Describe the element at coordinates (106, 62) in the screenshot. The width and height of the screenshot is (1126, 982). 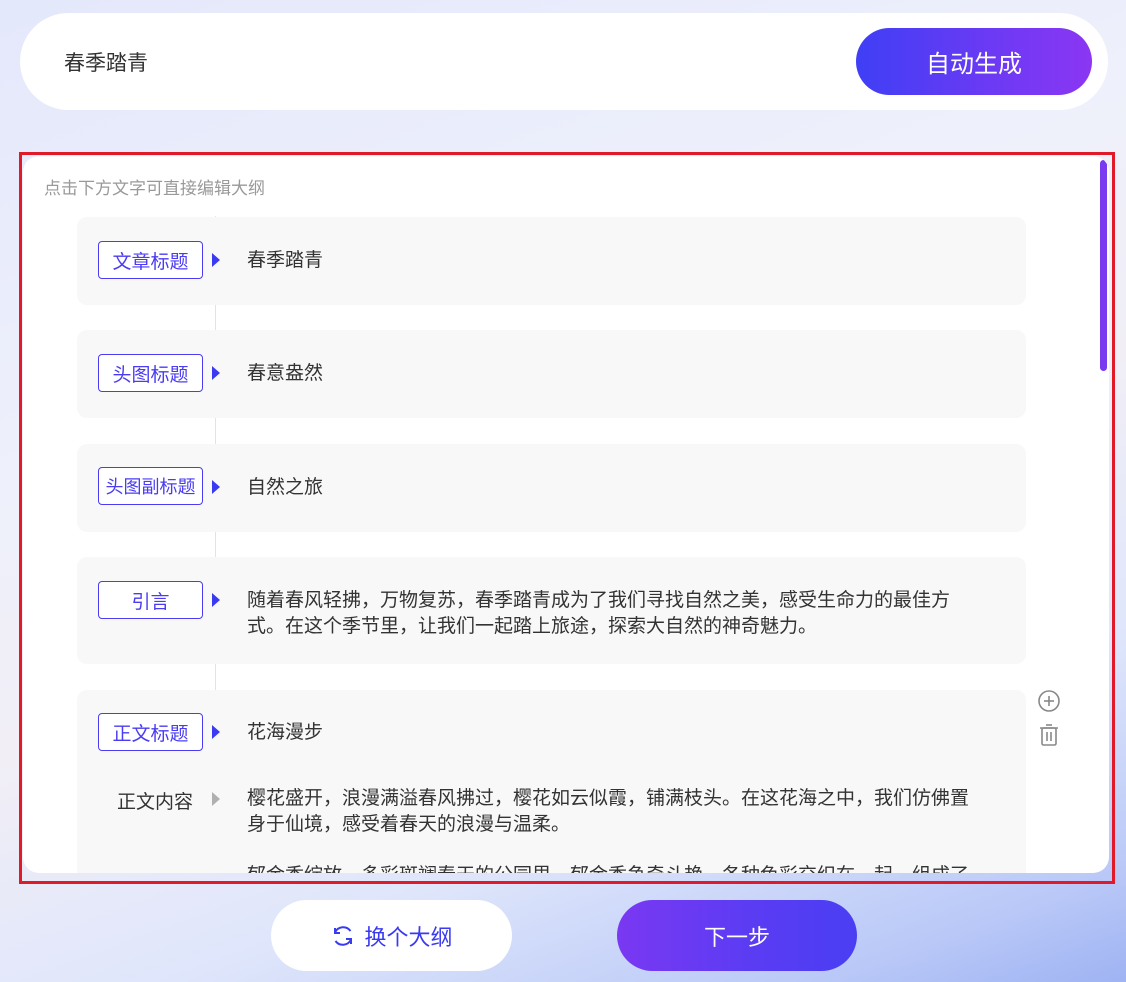
I see `topic-input: 春季踏青` at that location.